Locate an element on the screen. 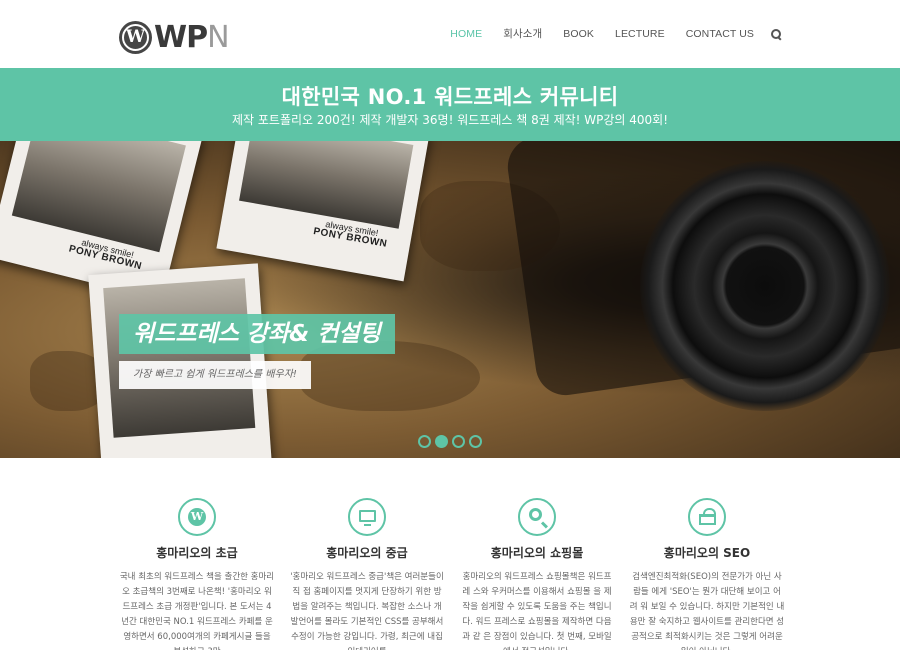 The image size is (900, 650). nav-contact: CONTACT US is located at coordinates (720, 34).